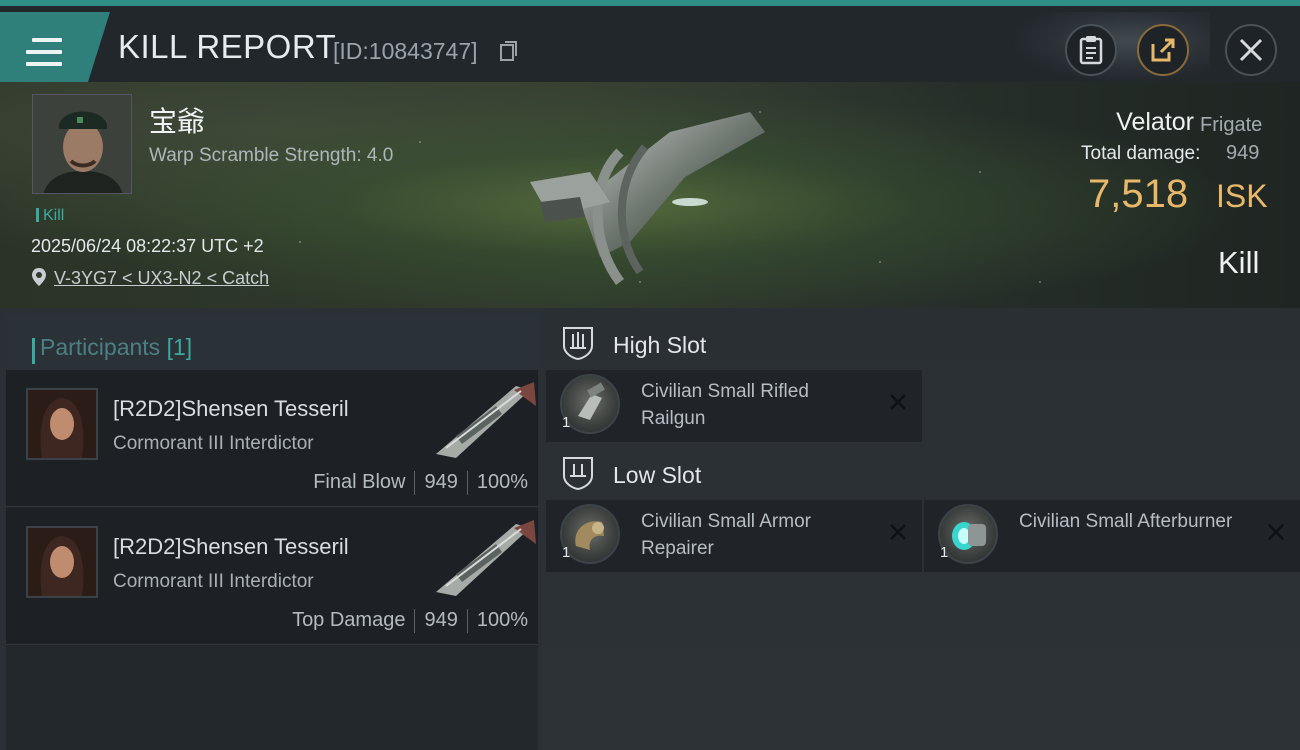 The width and height of the screenshot is (1300, 750). What do you see at coordinates (39, 277) in the screenshot?
I see `location-pin-icon` at bounding box center [39, 277].